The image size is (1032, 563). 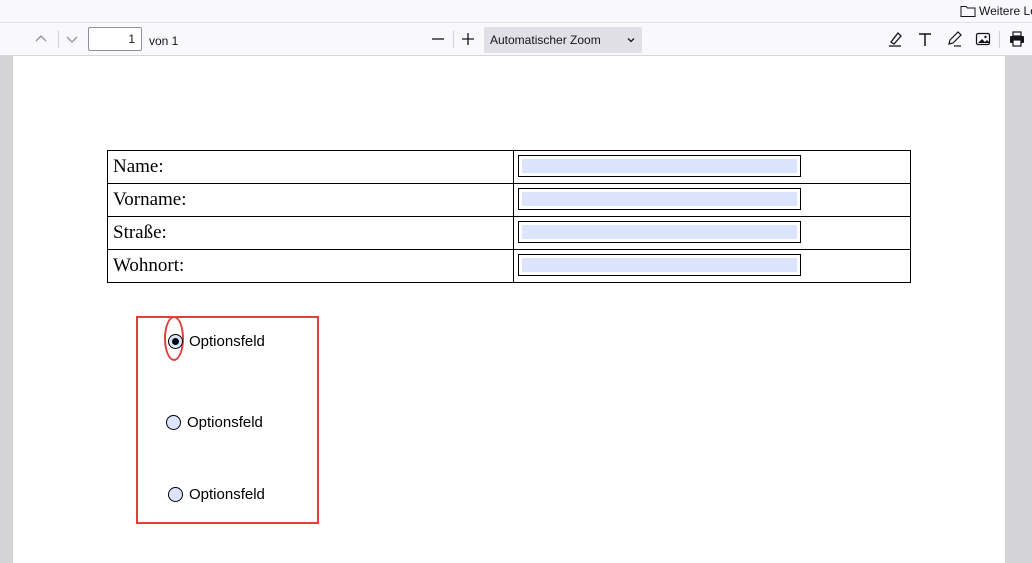 I want to click on minus-icon, so click(x=438, y=39).